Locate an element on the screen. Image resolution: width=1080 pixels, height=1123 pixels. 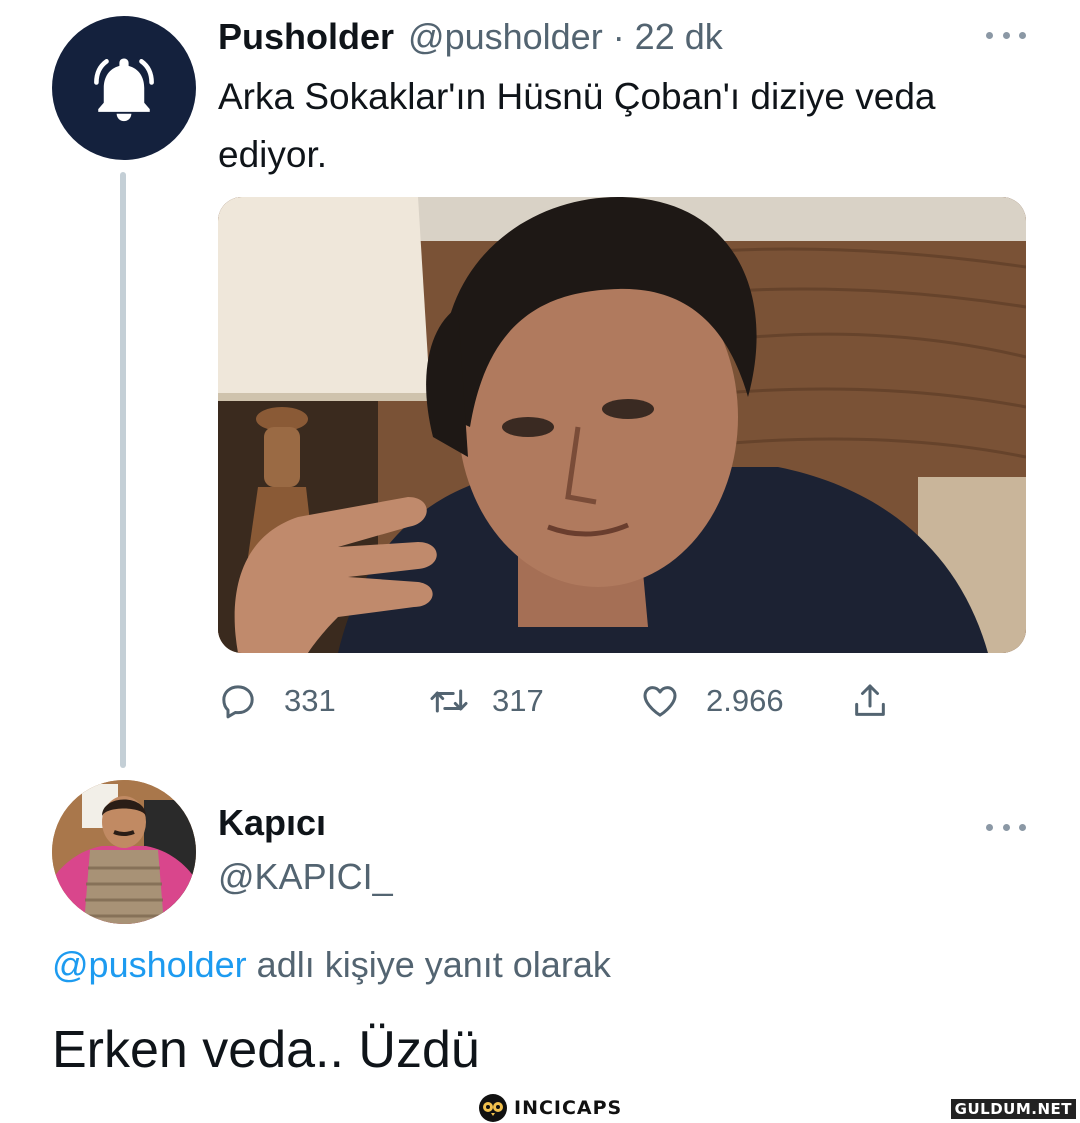
author-handle-and-time: @pusholder · 22 dk is located at coordinates (565, 37).